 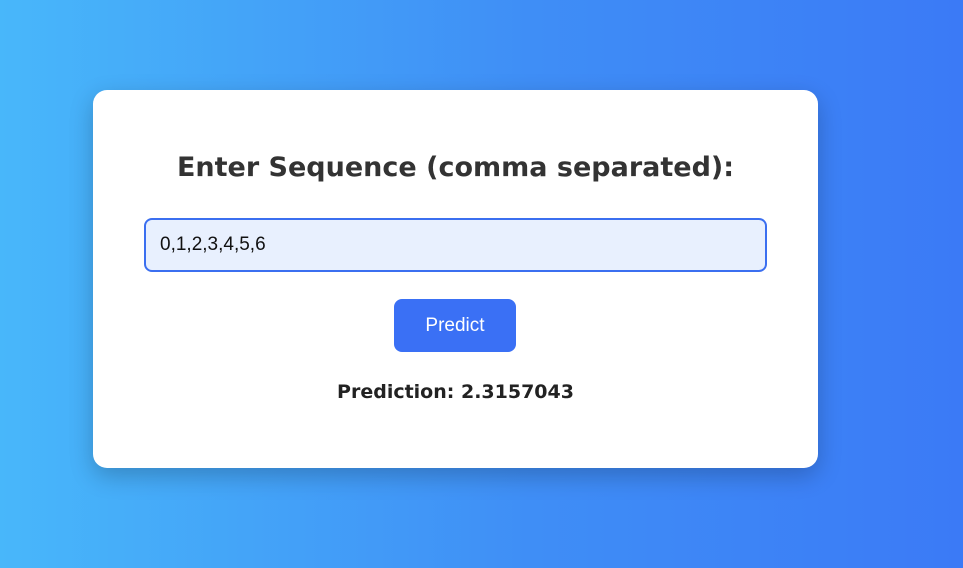 What do you see at coordinates (455, 325) in the screenshot?
I see `predict-button: Predict` at bounding box center [455, 325].